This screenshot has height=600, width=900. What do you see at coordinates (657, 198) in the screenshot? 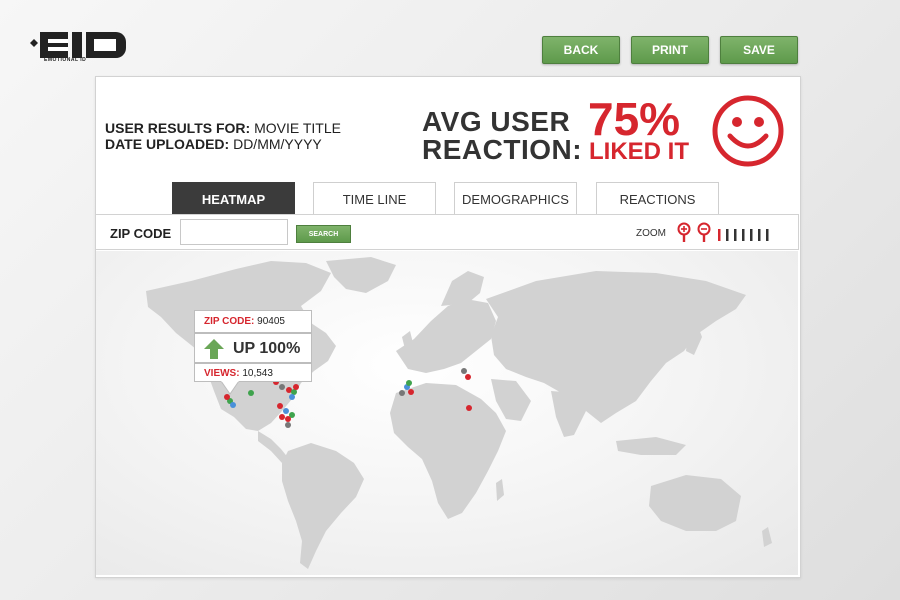
I see `tab-reactions: REACTIONS` at bounding box center [657, 198].